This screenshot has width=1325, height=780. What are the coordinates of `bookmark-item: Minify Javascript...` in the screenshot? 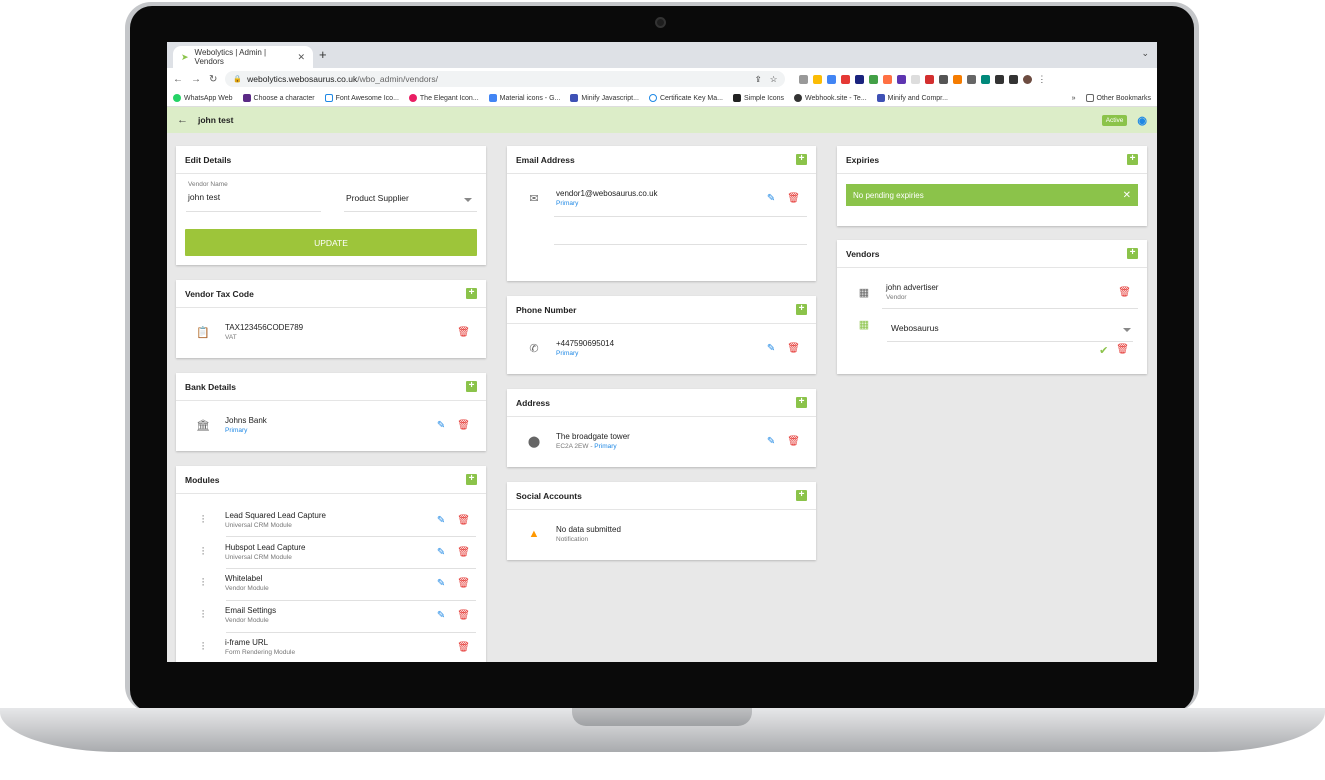 It's located at (604, 98).